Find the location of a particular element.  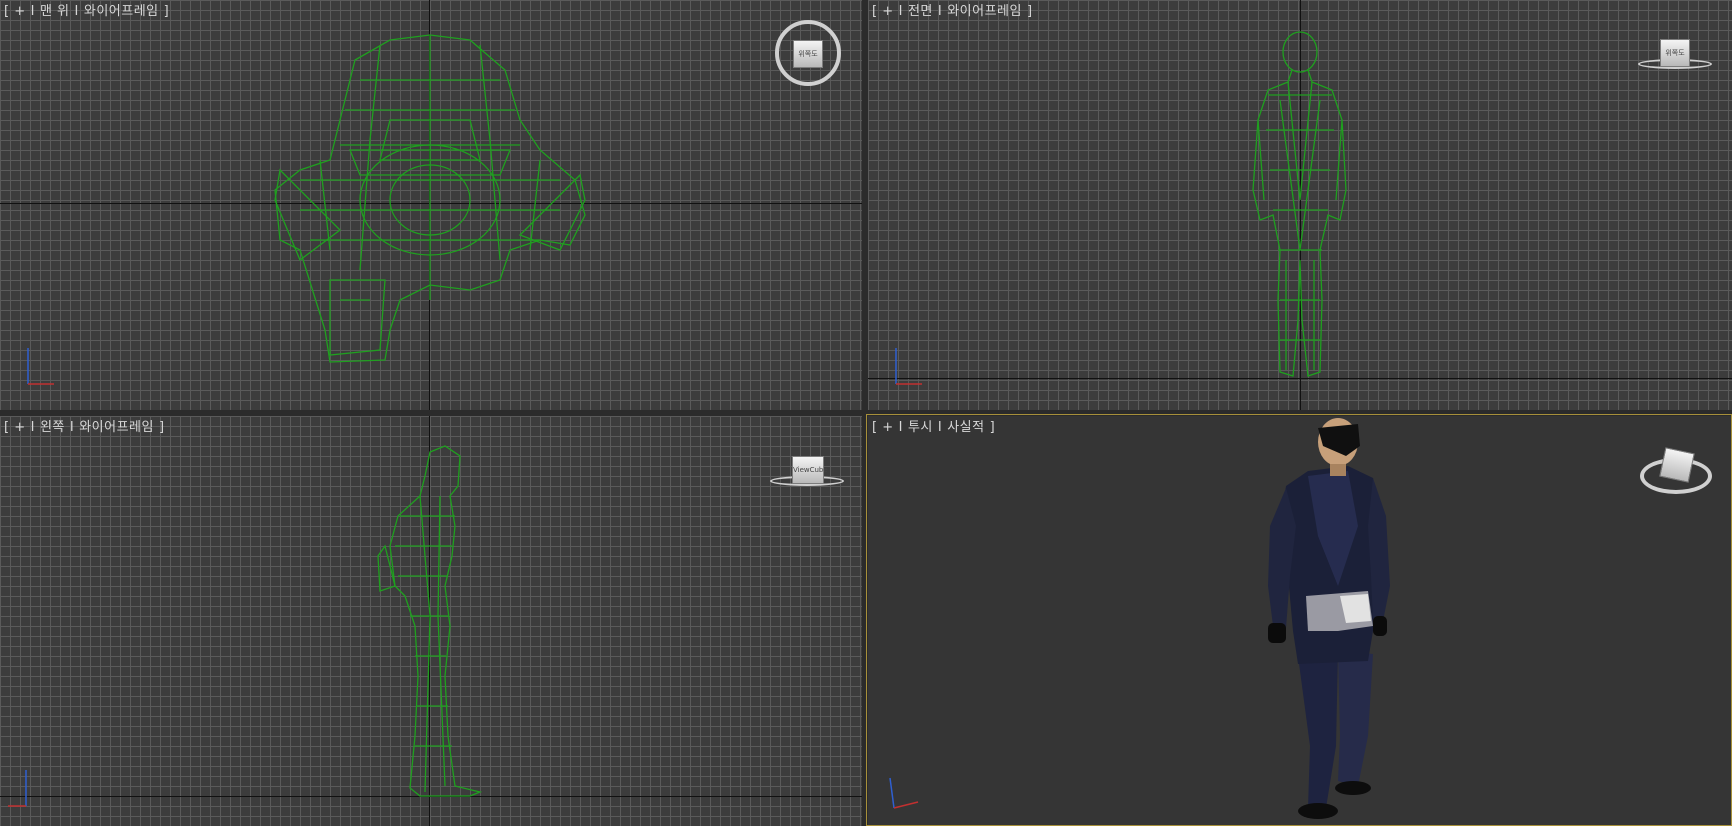

wireframe-character-left is located at coordinates (430, 621).